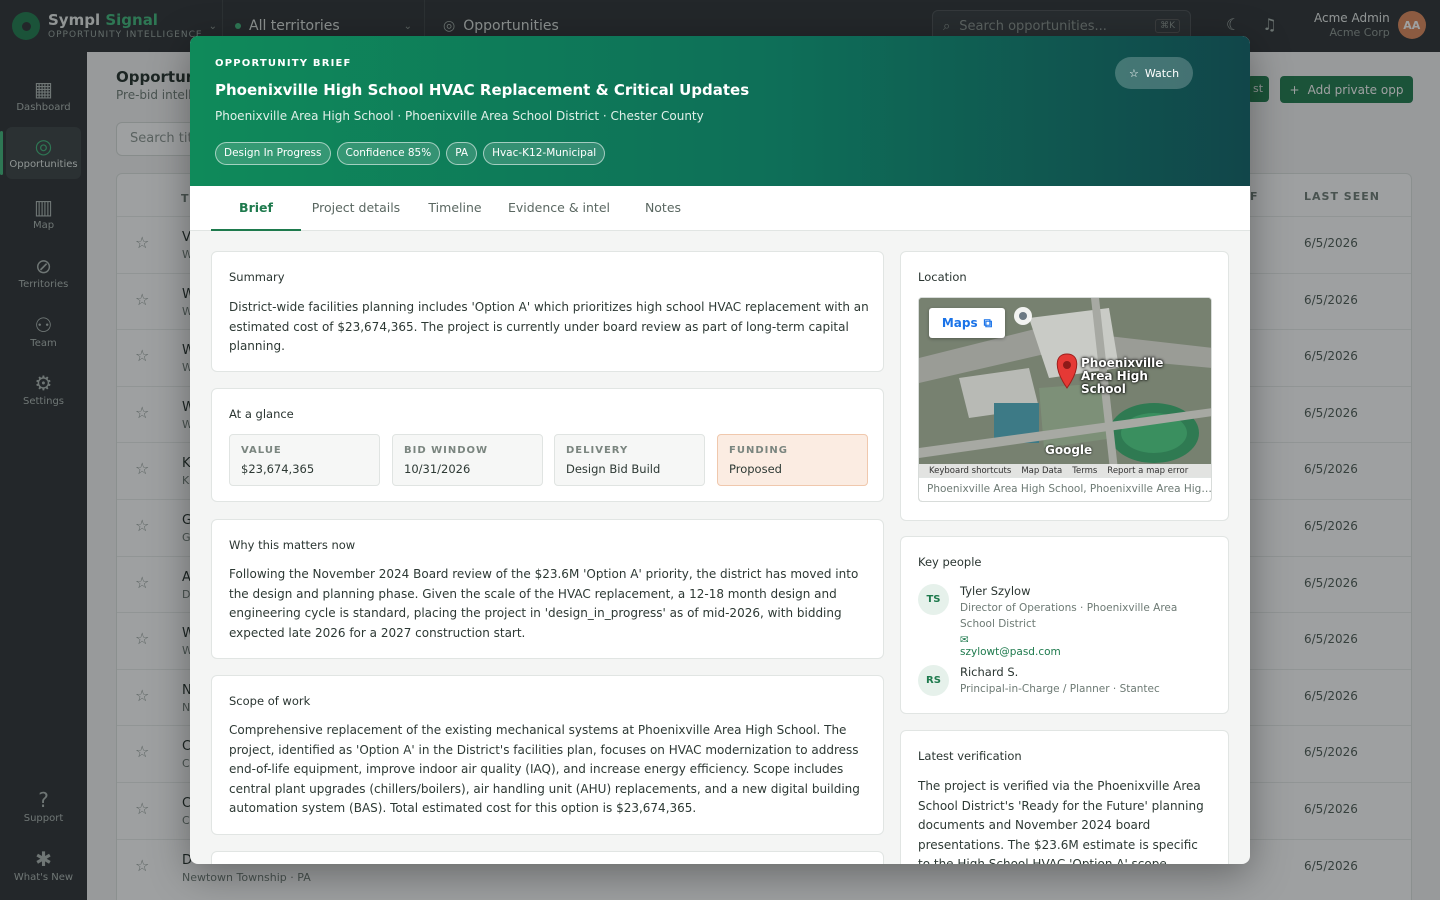 This screenshot has height=900, width=1440. I want to click on maps-label: Maps, so click(959, 323).